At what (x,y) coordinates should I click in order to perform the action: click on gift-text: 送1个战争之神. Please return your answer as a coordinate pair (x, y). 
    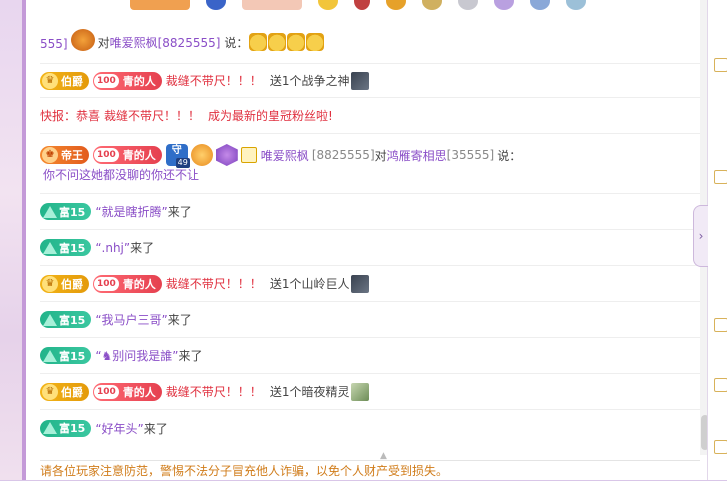
    Looking at the image, I should click on (309, 81).